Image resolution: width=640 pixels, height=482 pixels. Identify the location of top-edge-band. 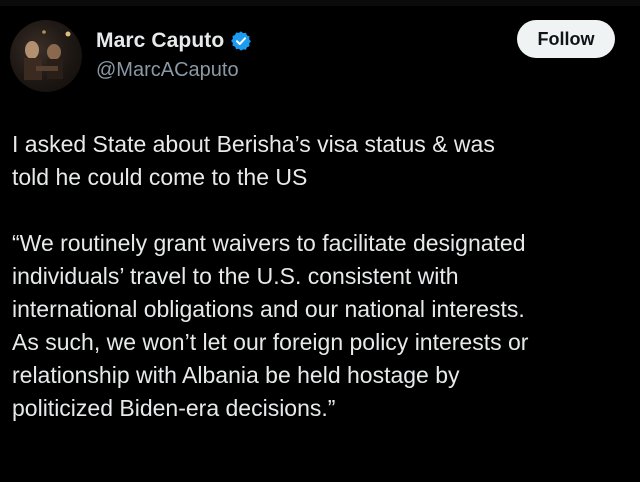
(320, 3).